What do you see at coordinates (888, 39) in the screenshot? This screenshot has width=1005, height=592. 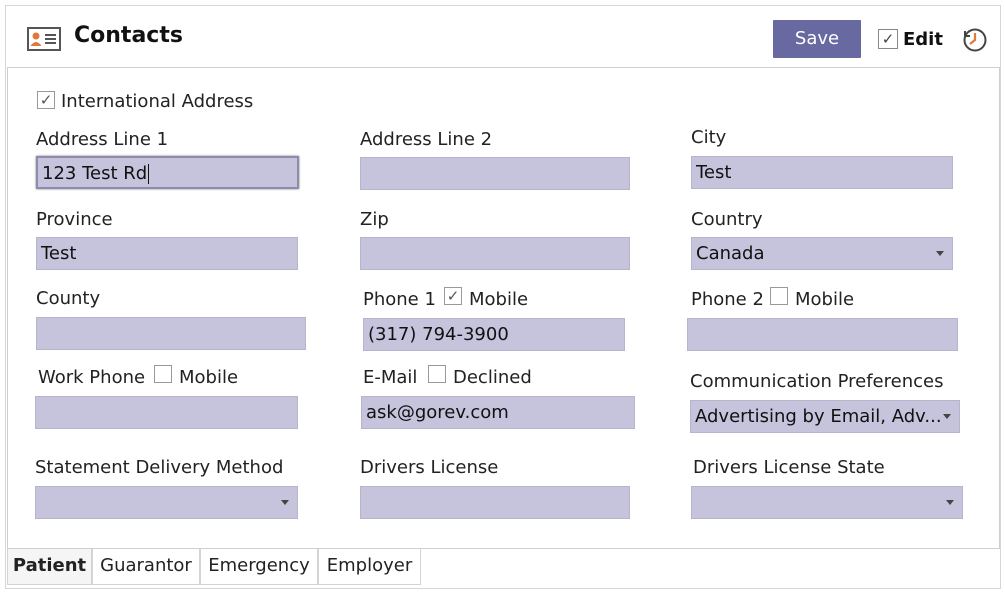 I see `edit-checkbox: ✓` at bounding box center [888, 39].